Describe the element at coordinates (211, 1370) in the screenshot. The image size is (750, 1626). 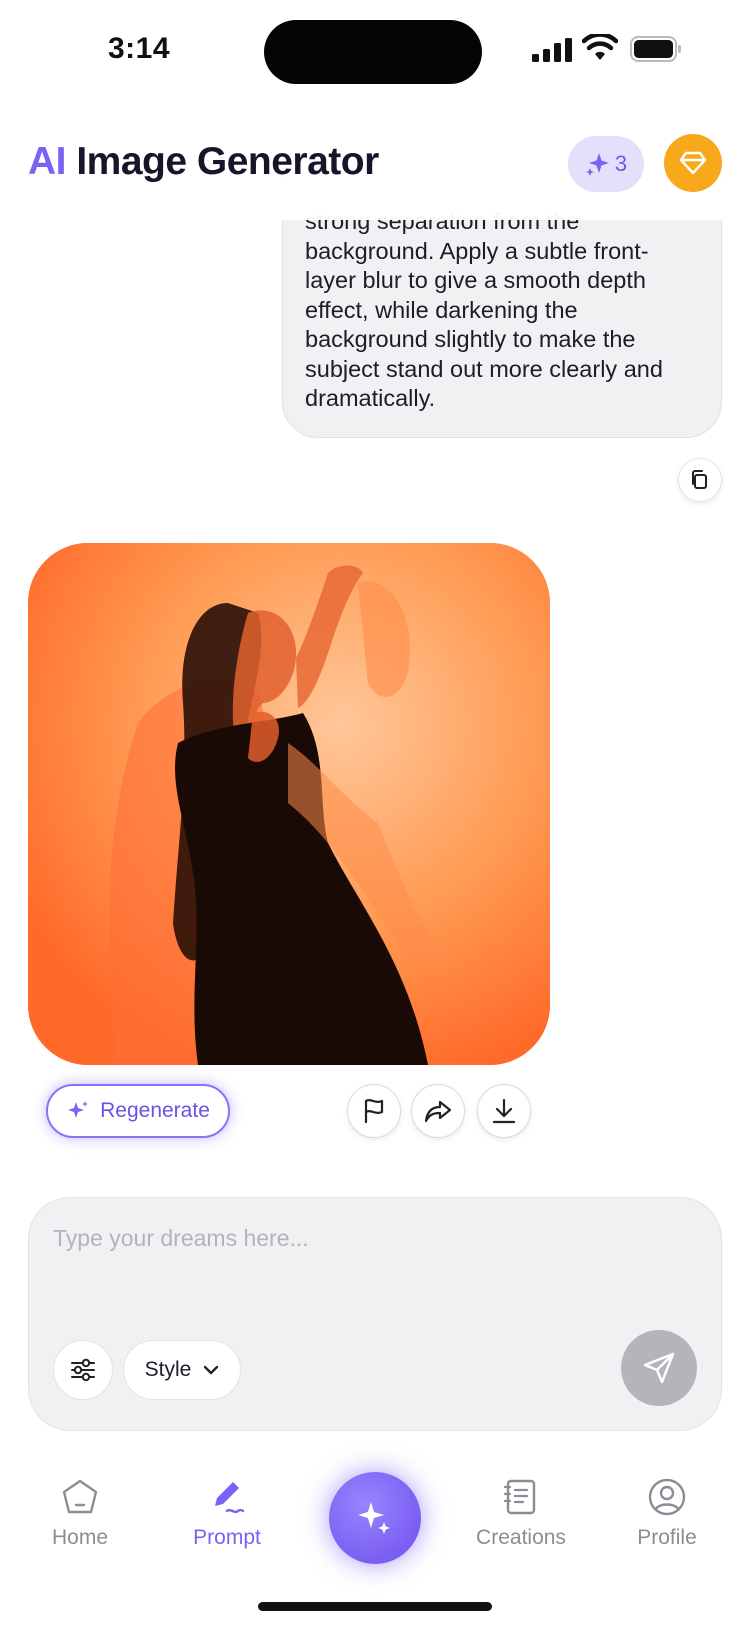
I see `chevron-down-icon` at that location.